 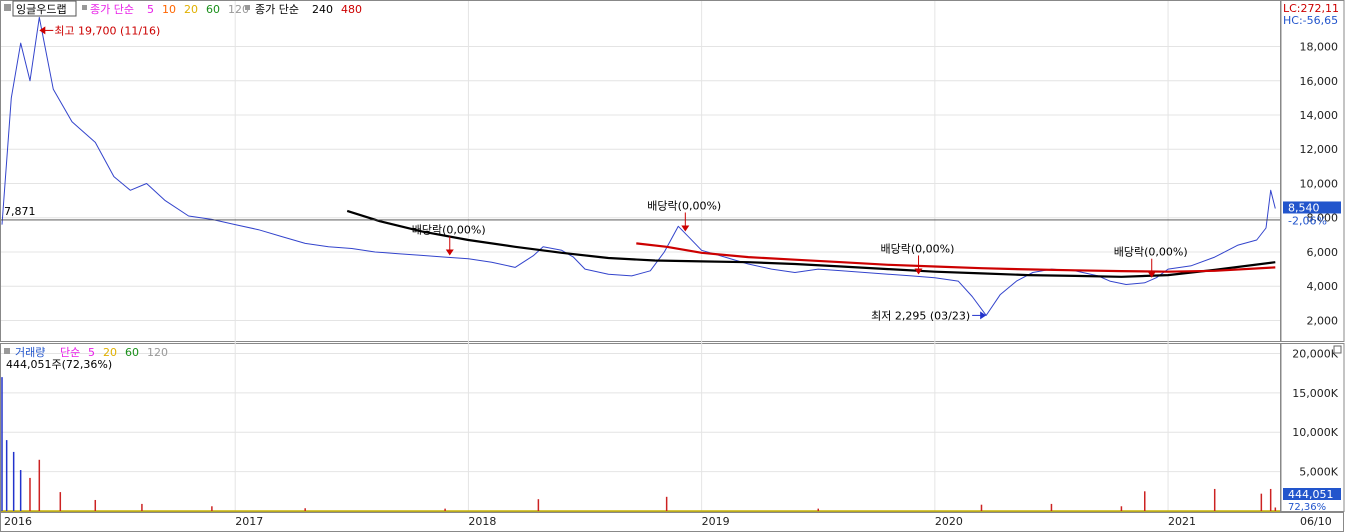 What do you see at coordinates (1323, 320) in the screenshot?
I see `price-tick-label: 2,000` at bounding box center [1323, 320].